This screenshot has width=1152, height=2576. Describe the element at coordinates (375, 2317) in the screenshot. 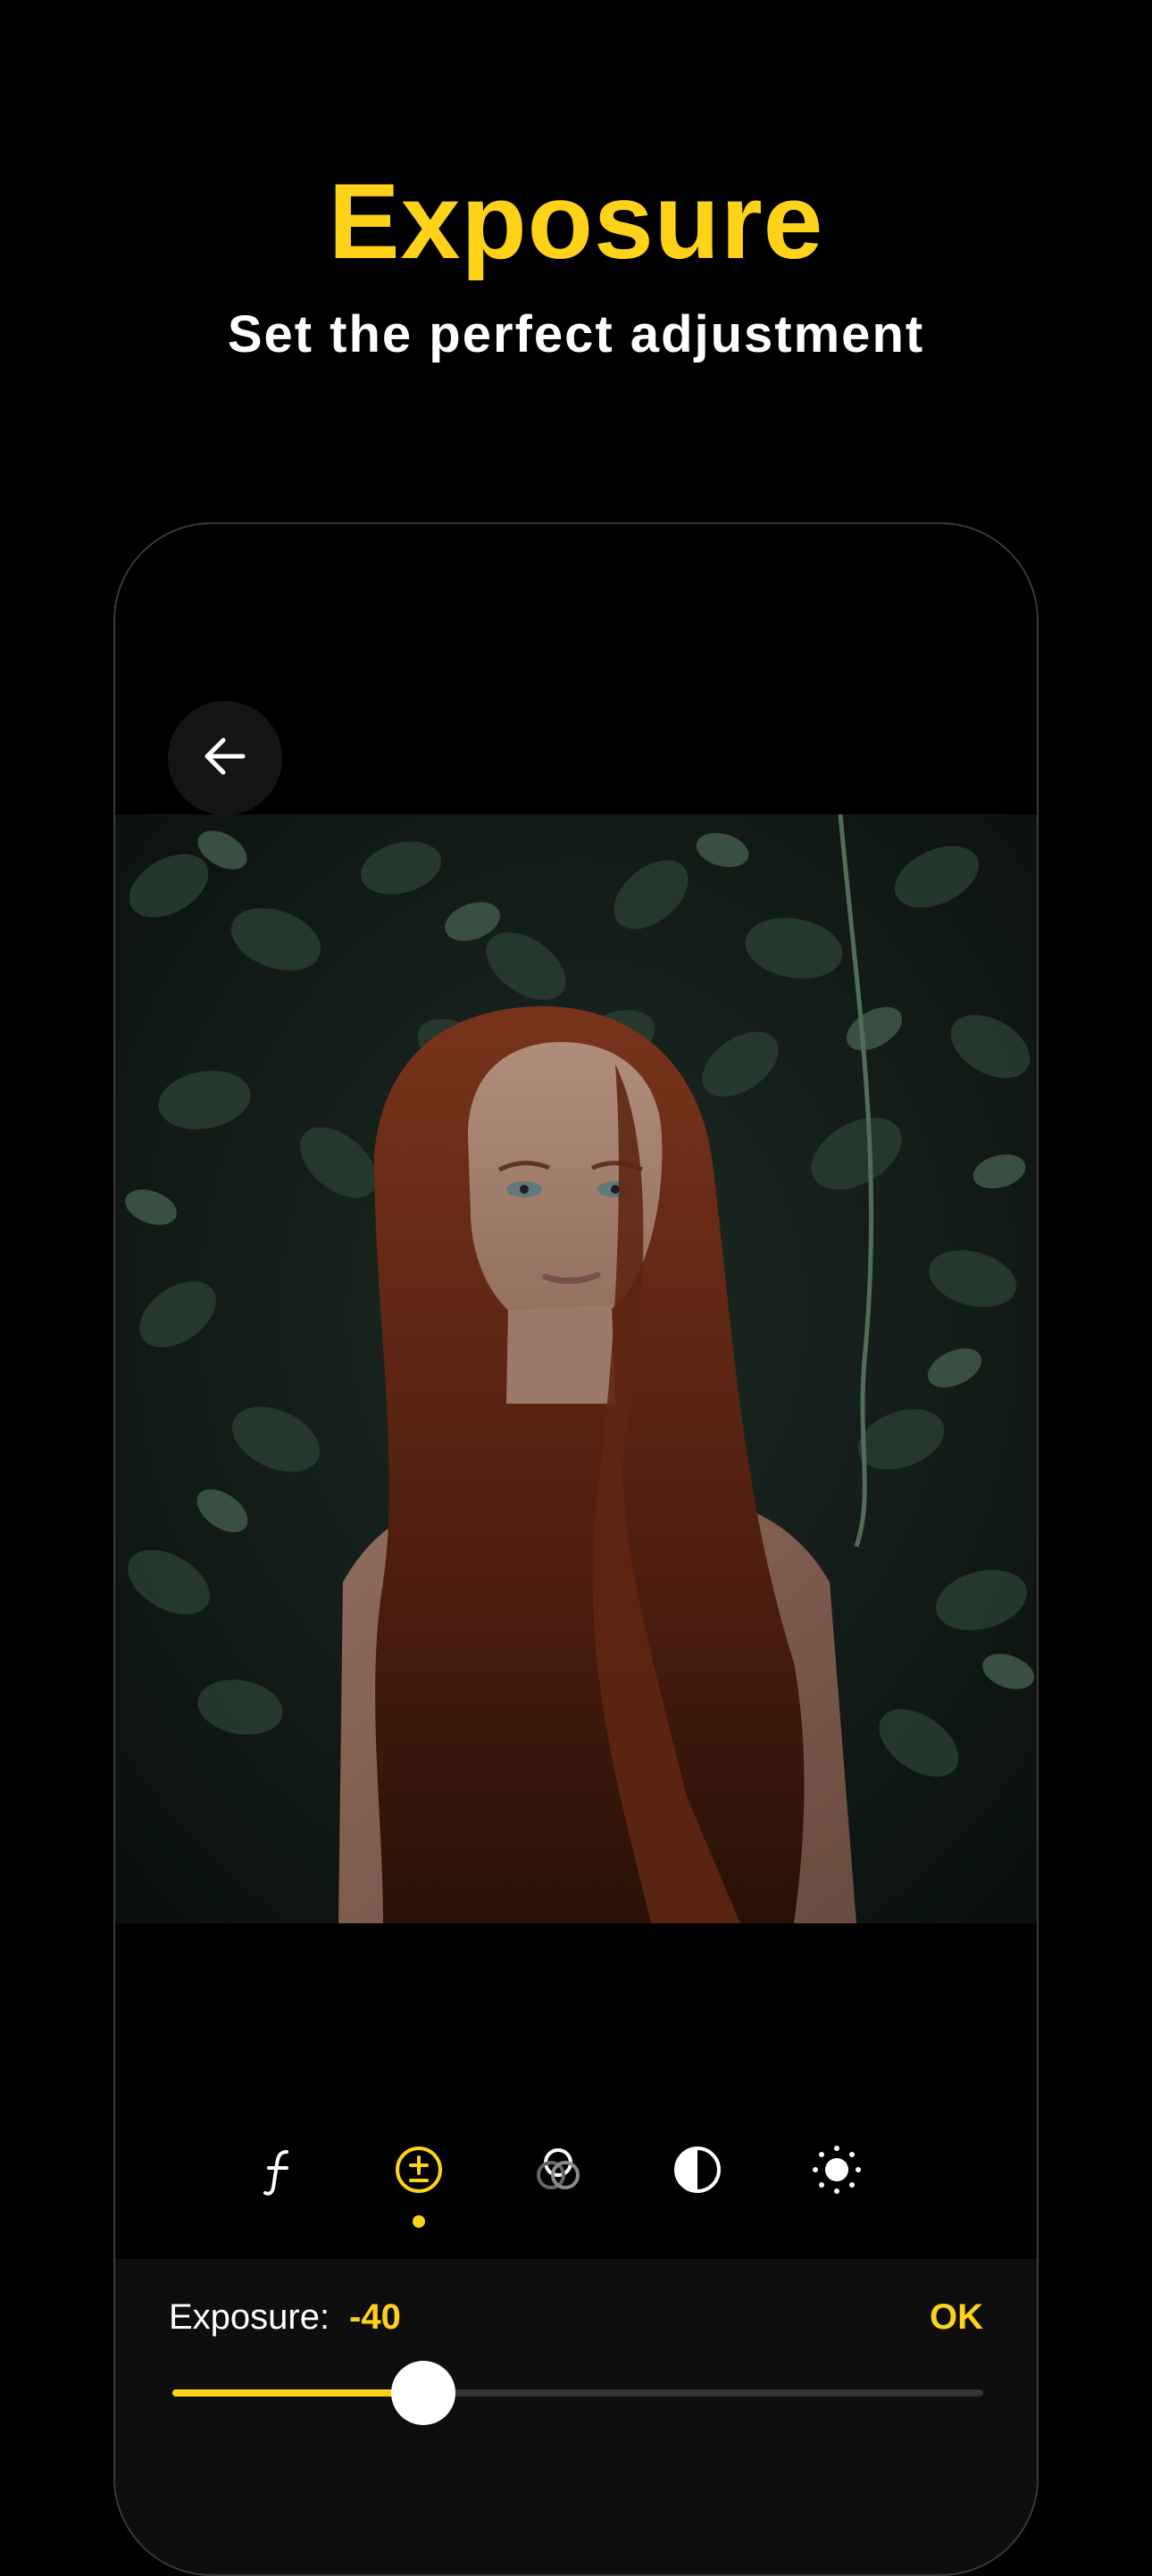

I see `adjustment-value: -40` at that location.